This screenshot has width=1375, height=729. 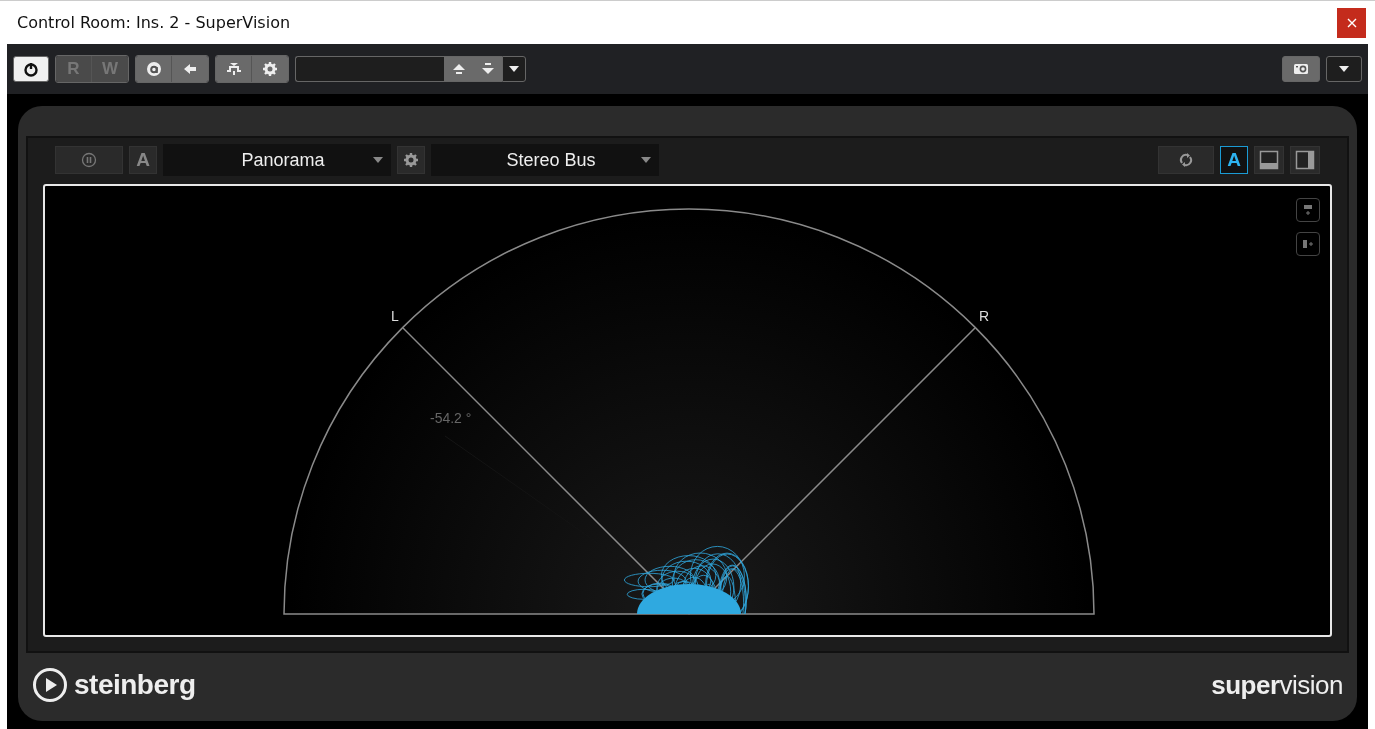 I want to click on power-icon, so click(x=31, y=69).